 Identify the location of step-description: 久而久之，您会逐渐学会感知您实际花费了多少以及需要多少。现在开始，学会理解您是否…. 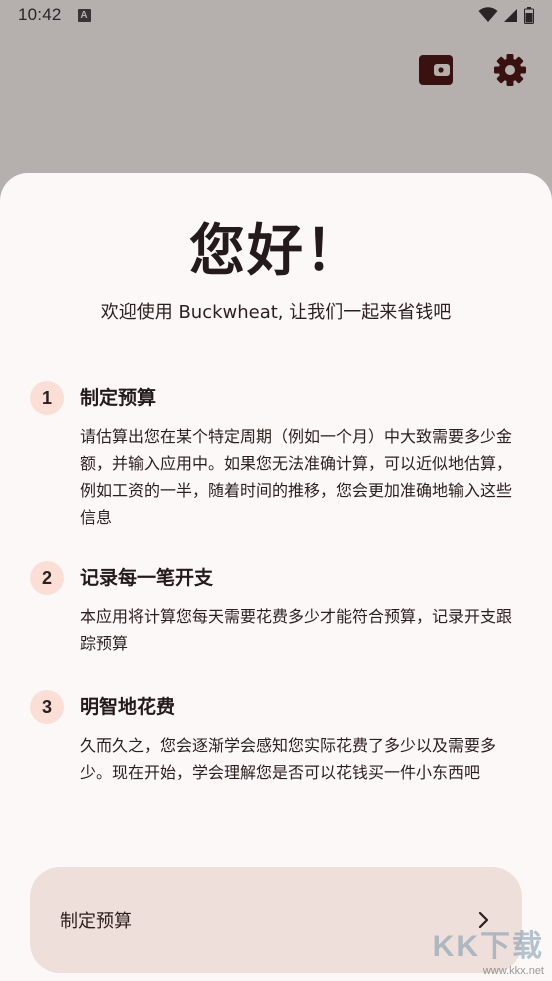
(288, 759).